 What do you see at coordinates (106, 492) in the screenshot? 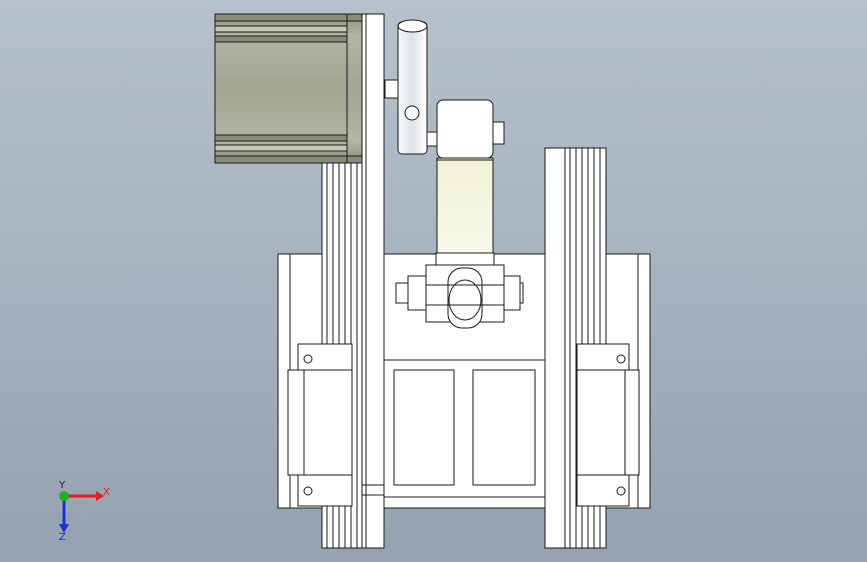
I see `x-axis-label: X` at bounding box center [106, 492].